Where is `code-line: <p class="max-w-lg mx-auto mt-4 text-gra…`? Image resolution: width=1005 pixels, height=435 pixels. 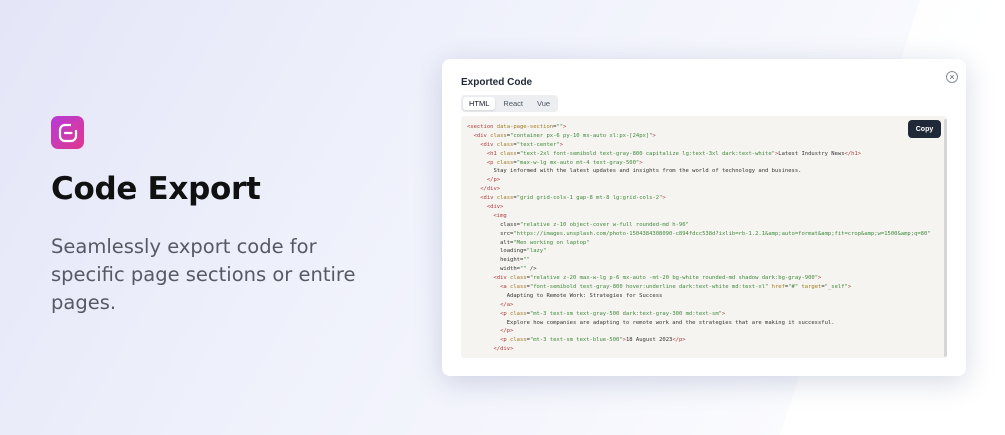 code-line: <p class="max-w-lg mx-auto mt-4 text-gra… is located at coordinates (564, 162).